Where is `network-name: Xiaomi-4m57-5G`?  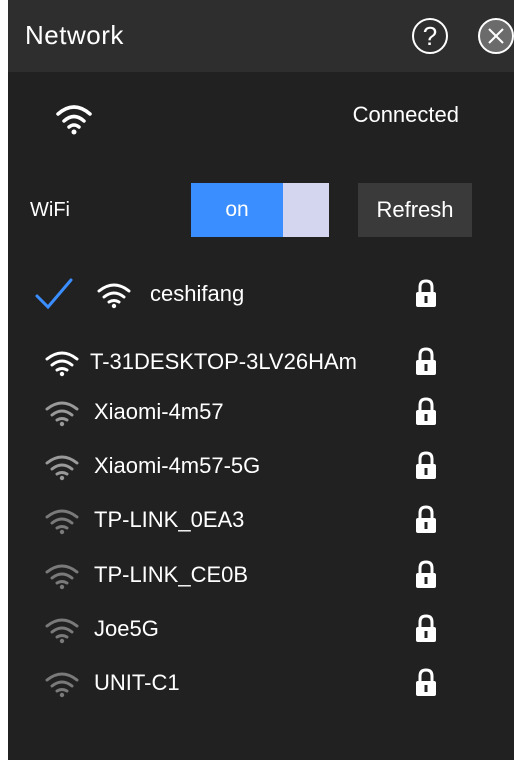 network-name: Xiaomi-4m57-5G is located at coordinates (177, 465).